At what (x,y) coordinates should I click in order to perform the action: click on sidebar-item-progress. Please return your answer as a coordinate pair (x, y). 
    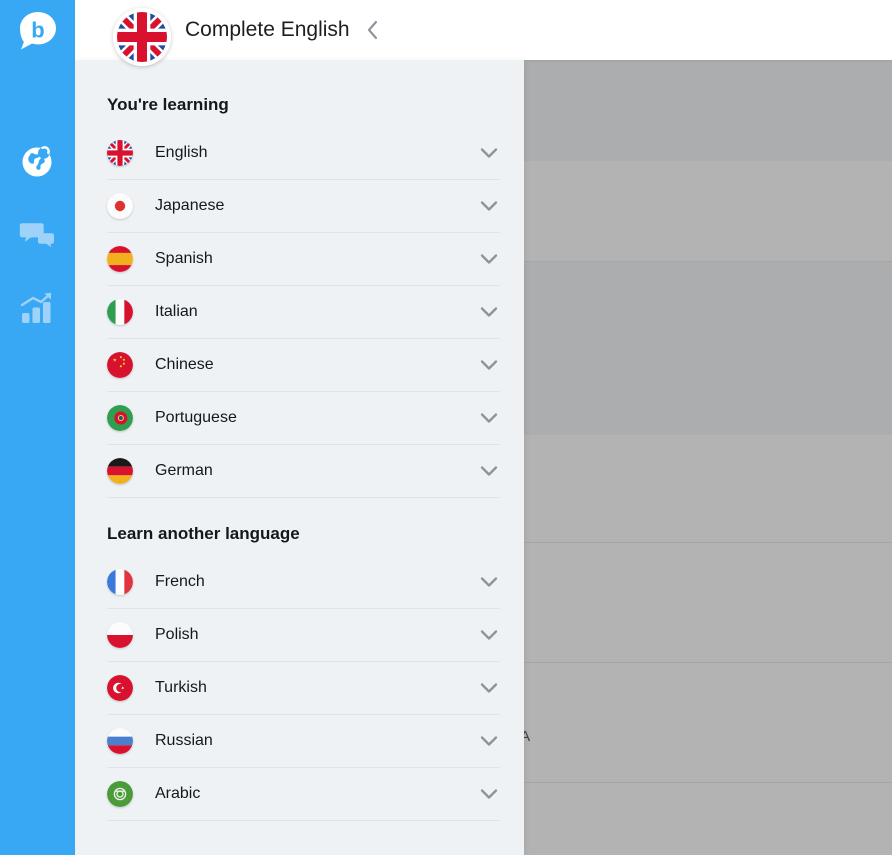
    Looking at the image, I should click on (37, 308).